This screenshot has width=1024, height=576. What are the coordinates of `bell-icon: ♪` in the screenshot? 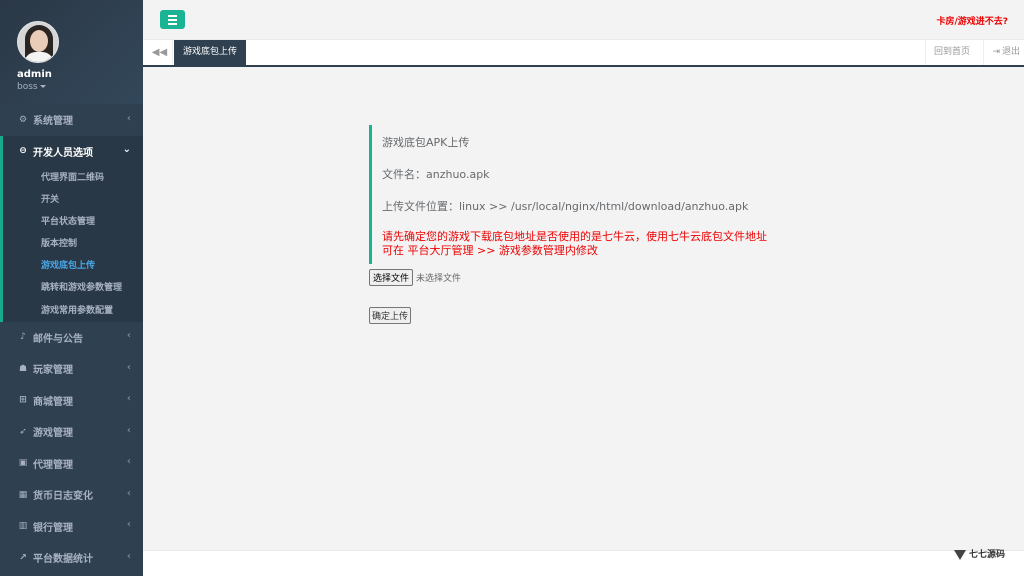 It's located at (23, 337).